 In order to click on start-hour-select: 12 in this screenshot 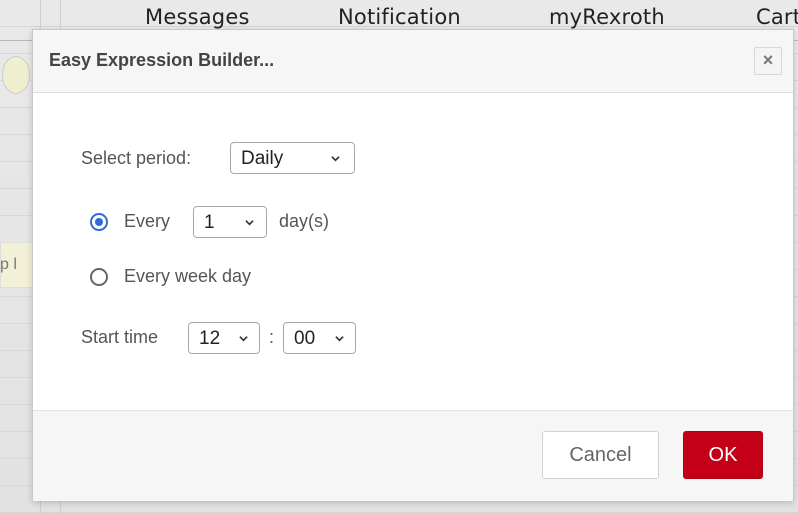, I will do `click(224, 338)`.